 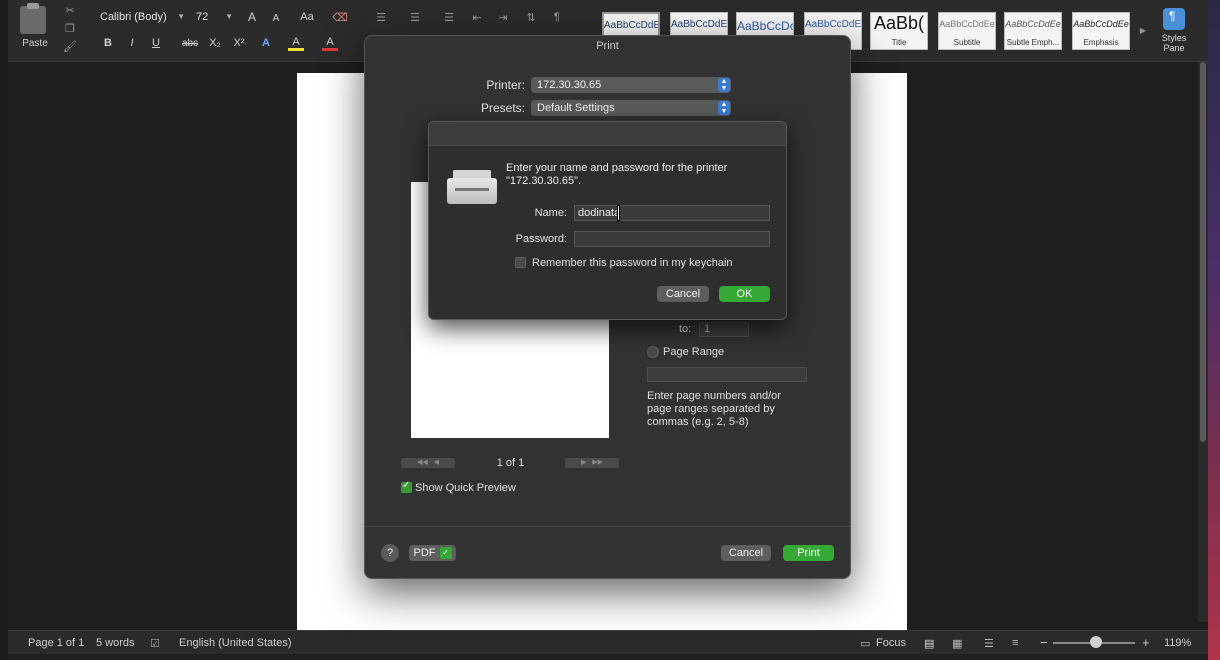 What do you see at coordinates (929, 643) in the screenshot?
I see `print-layout-icon: ▤` at bounding box center [929, 643].